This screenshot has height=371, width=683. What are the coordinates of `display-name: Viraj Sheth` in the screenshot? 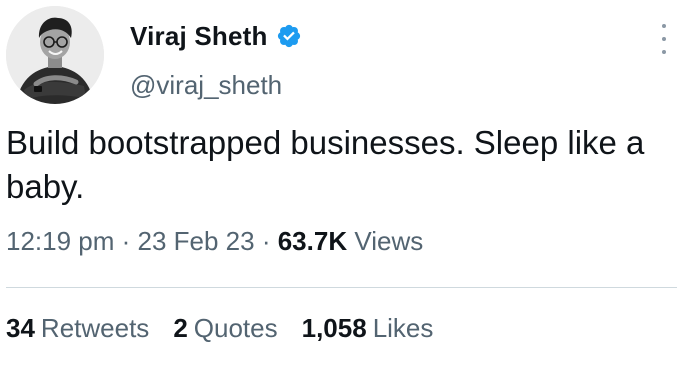 It's located at (199, 36).